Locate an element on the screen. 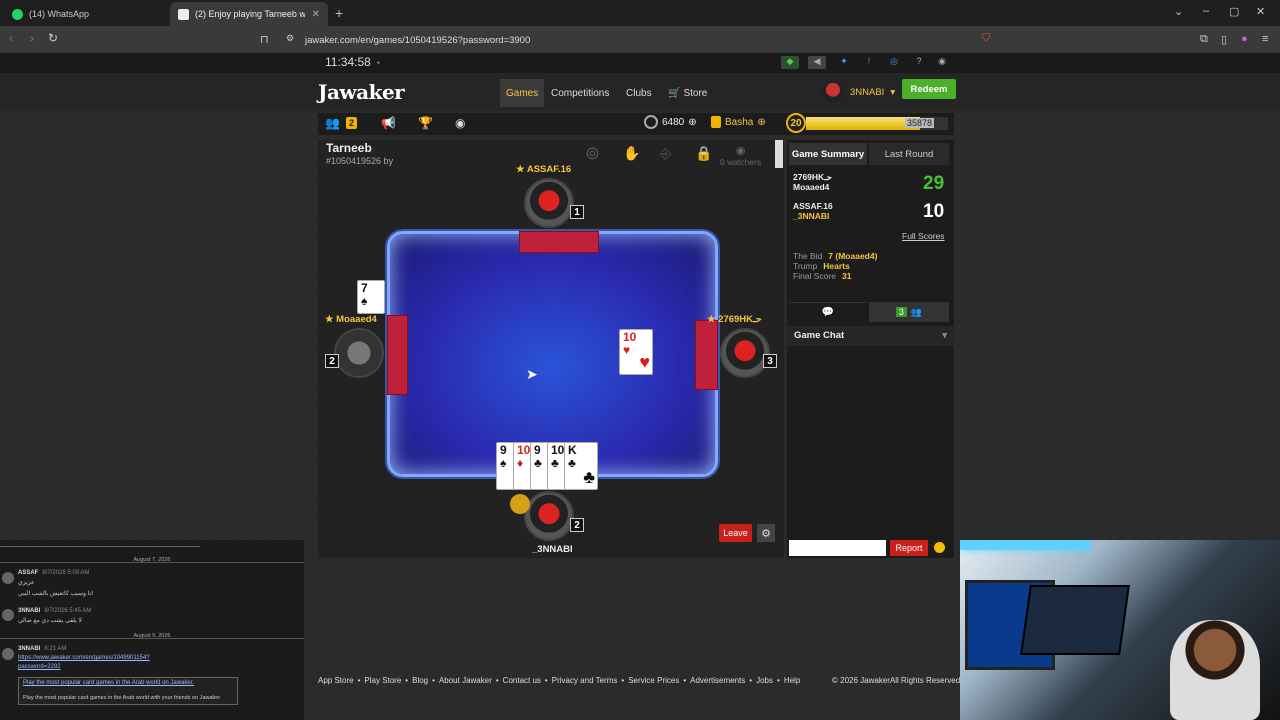 The height and width of the screenshot is (720, 1280). bookmark-icon: ⊓ is located at coordinates (264, 39).